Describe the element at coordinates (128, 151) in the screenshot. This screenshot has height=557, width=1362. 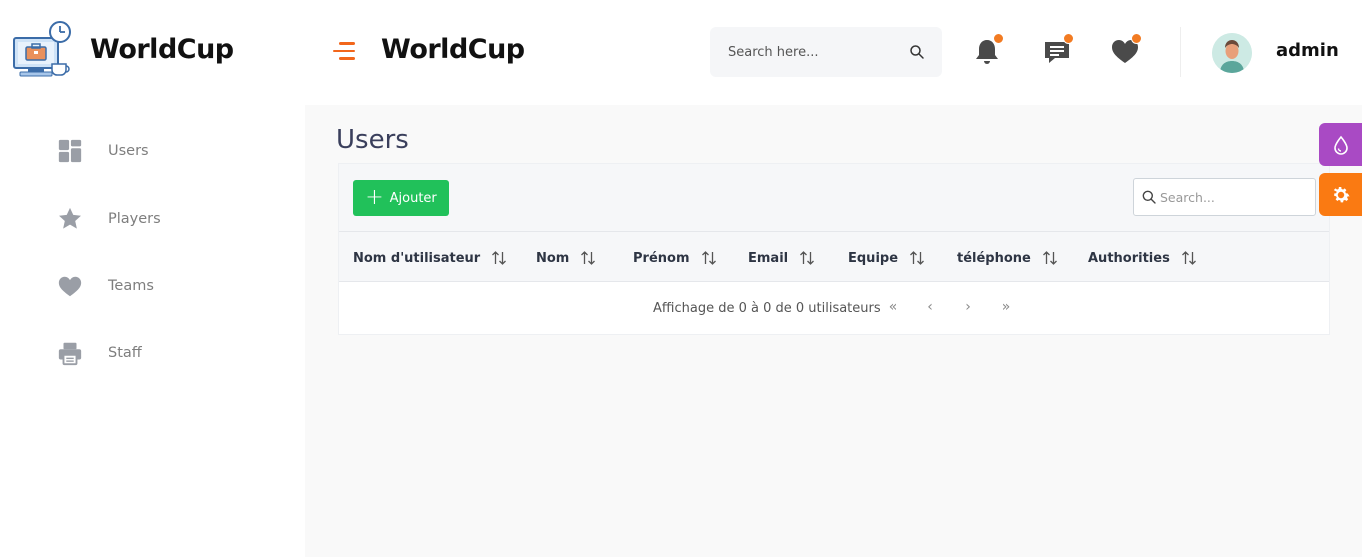
I see `sidebar-item-label: Users` at that location.